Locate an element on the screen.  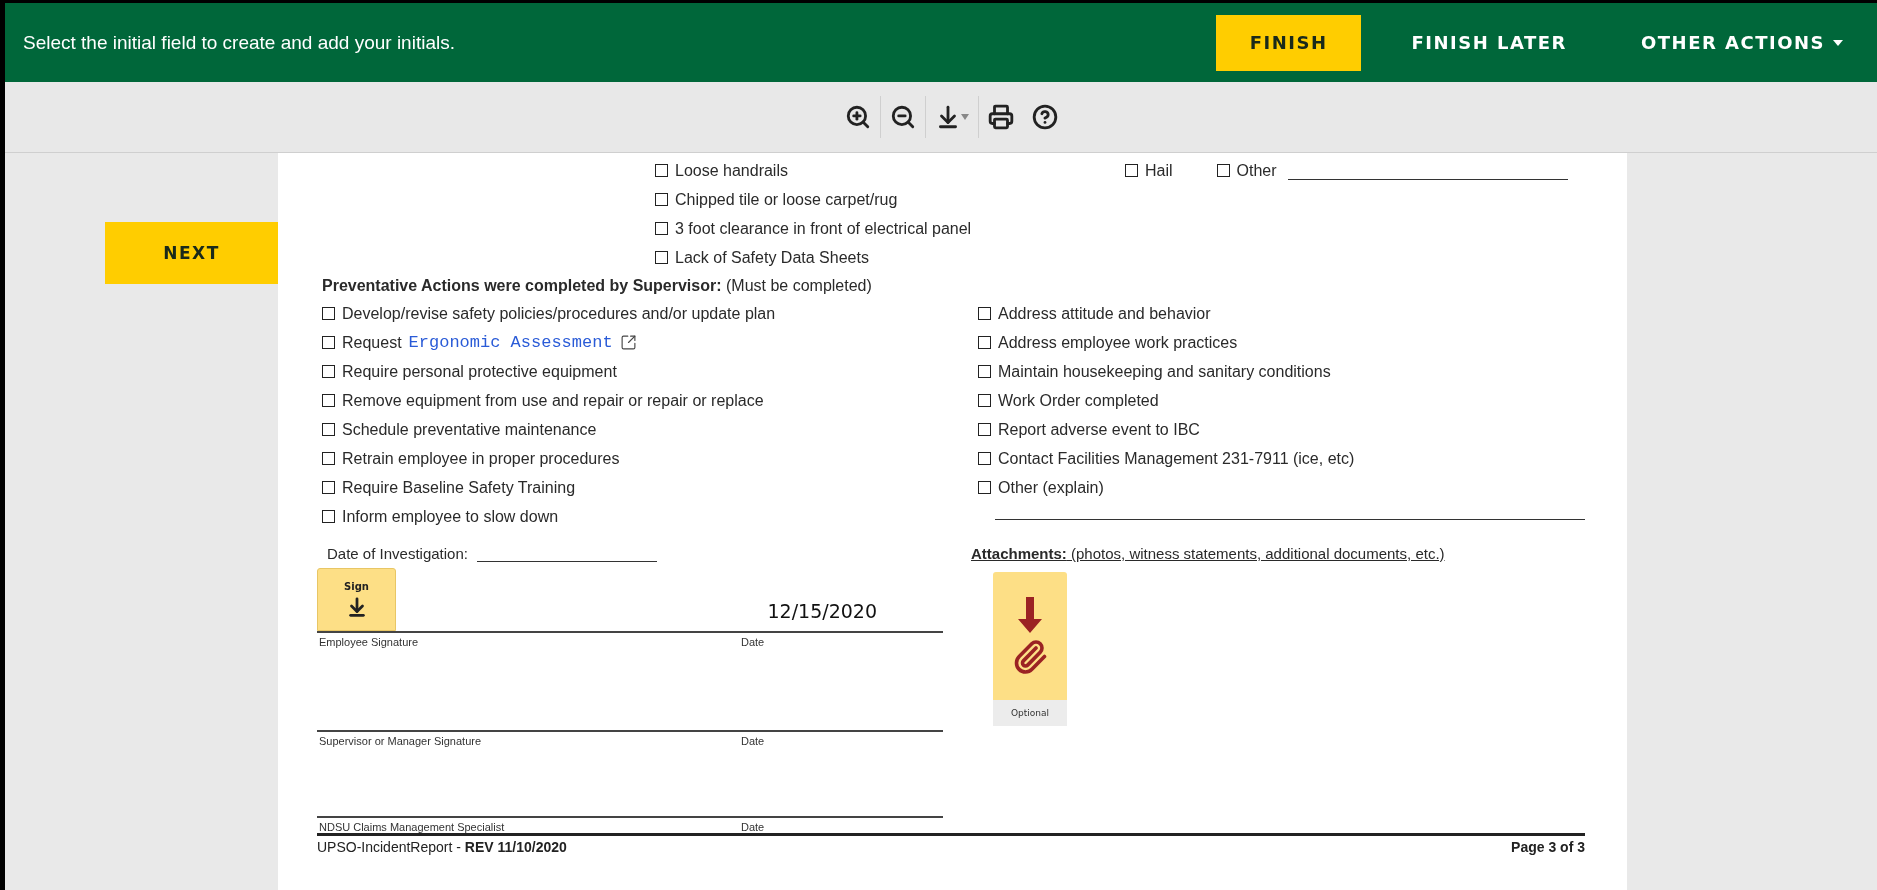
checkbox-label: Request is located at coordinates (372, 342).